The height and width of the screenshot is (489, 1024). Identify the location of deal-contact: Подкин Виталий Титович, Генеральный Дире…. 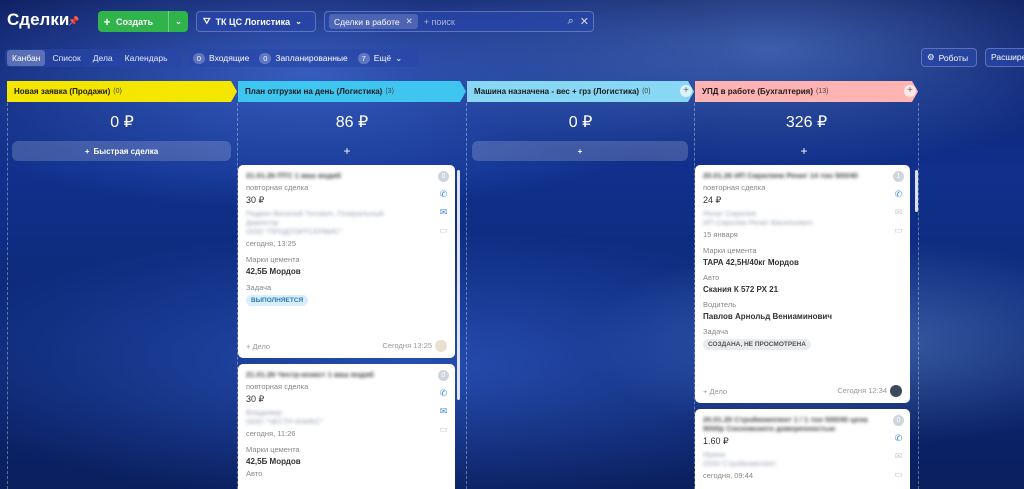
(321, 218).